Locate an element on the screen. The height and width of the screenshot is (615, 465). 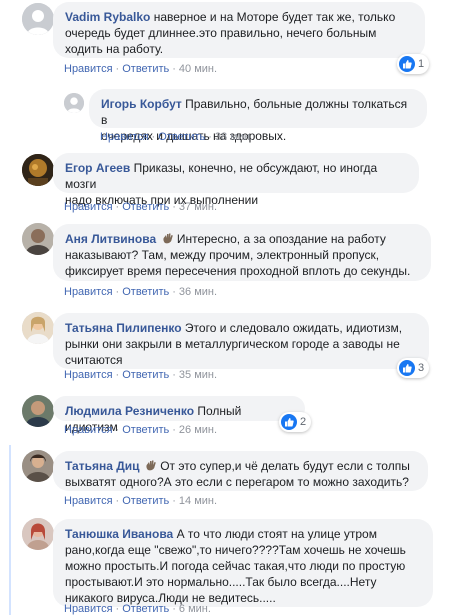
comment-author: Людмила Резниченко is located at coordinates (129, 411).